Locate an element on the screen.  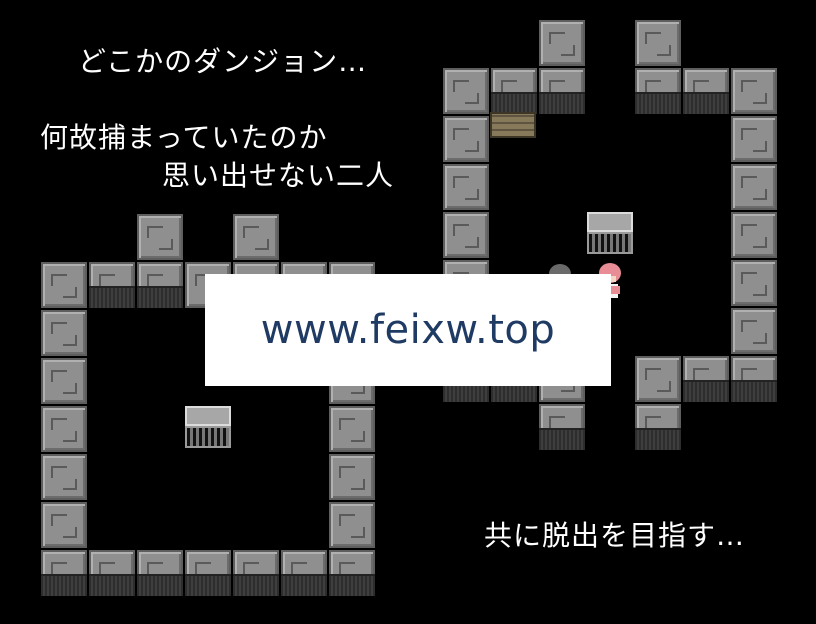
wooden-bench is located at coordinates (513, 125).